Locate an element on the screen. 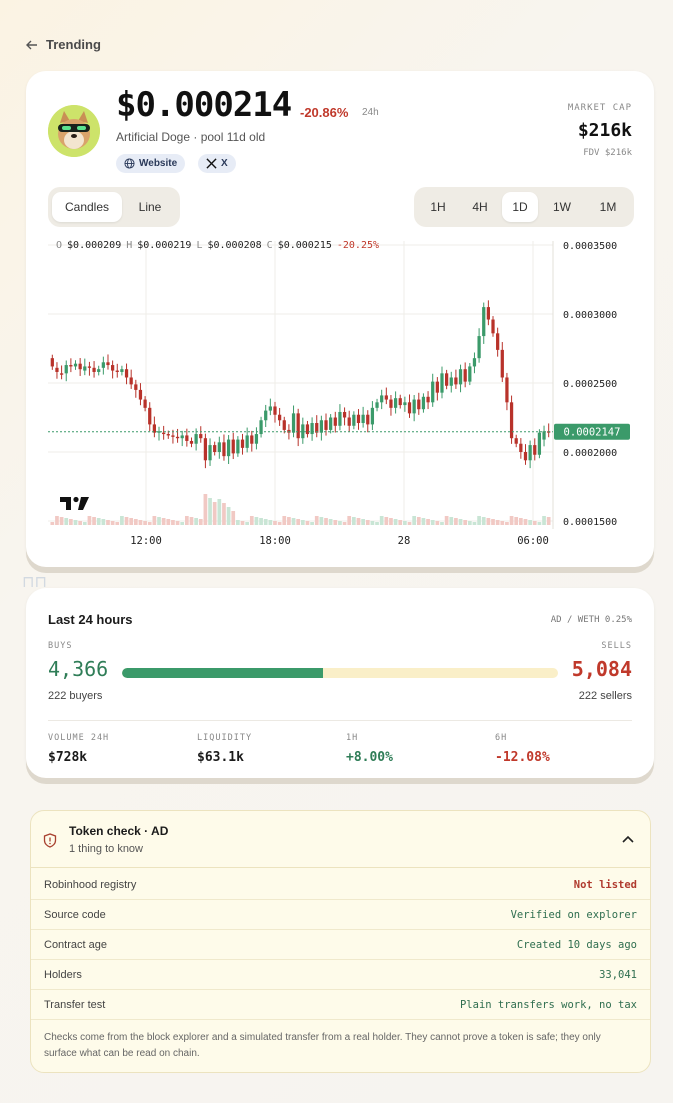  timeframe-1d: 1D is located at coordinates (520, 207).